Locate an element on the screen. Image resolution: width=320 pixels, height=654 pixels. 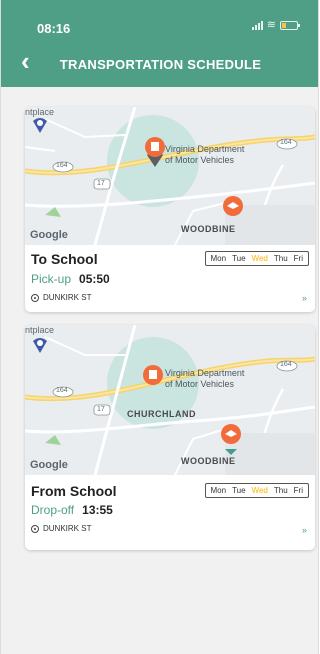
app-header: 08:16 ≋ ‹ TRANSPORTATION SCHEDULE is located at coordinates (159, 43).